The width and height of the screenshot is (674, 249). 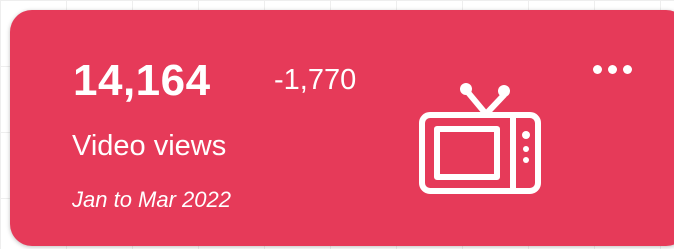 What do you see at coordinates (480, 138) in the screenshot?
I see `tv-icon` at bounding box center [480, 138].